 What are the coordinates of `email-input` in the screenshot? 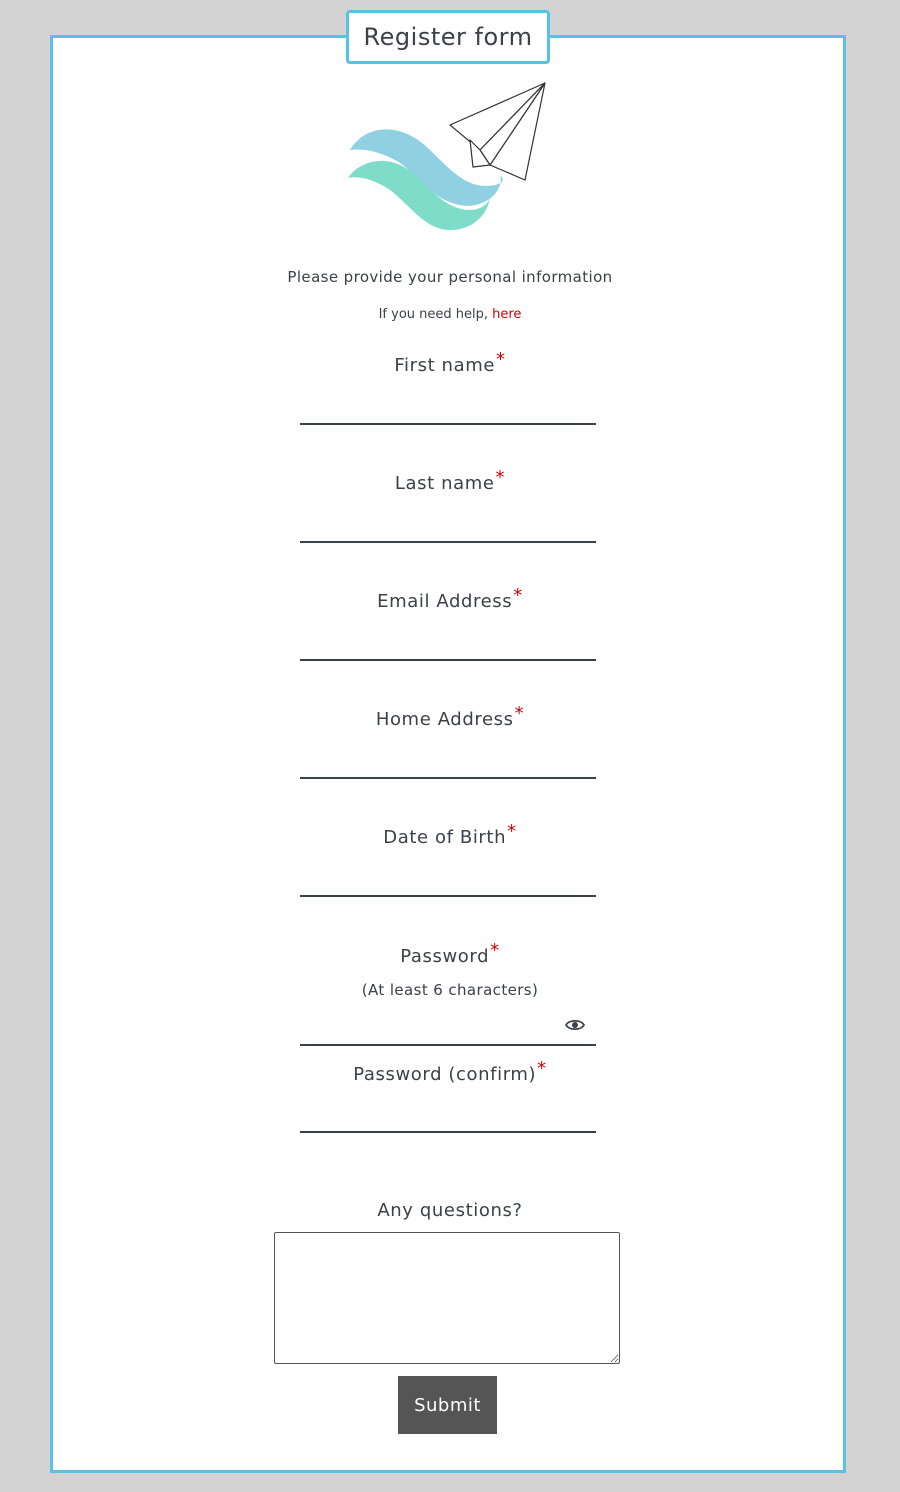 It's located at (448, 646).